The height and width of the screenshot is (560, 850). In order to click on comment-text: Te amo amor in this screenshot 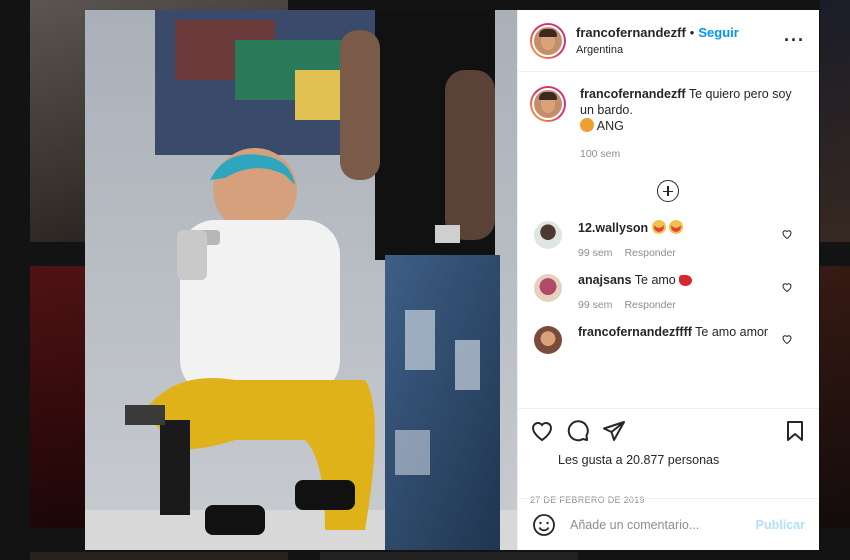, I will do `click(732, 332)`.